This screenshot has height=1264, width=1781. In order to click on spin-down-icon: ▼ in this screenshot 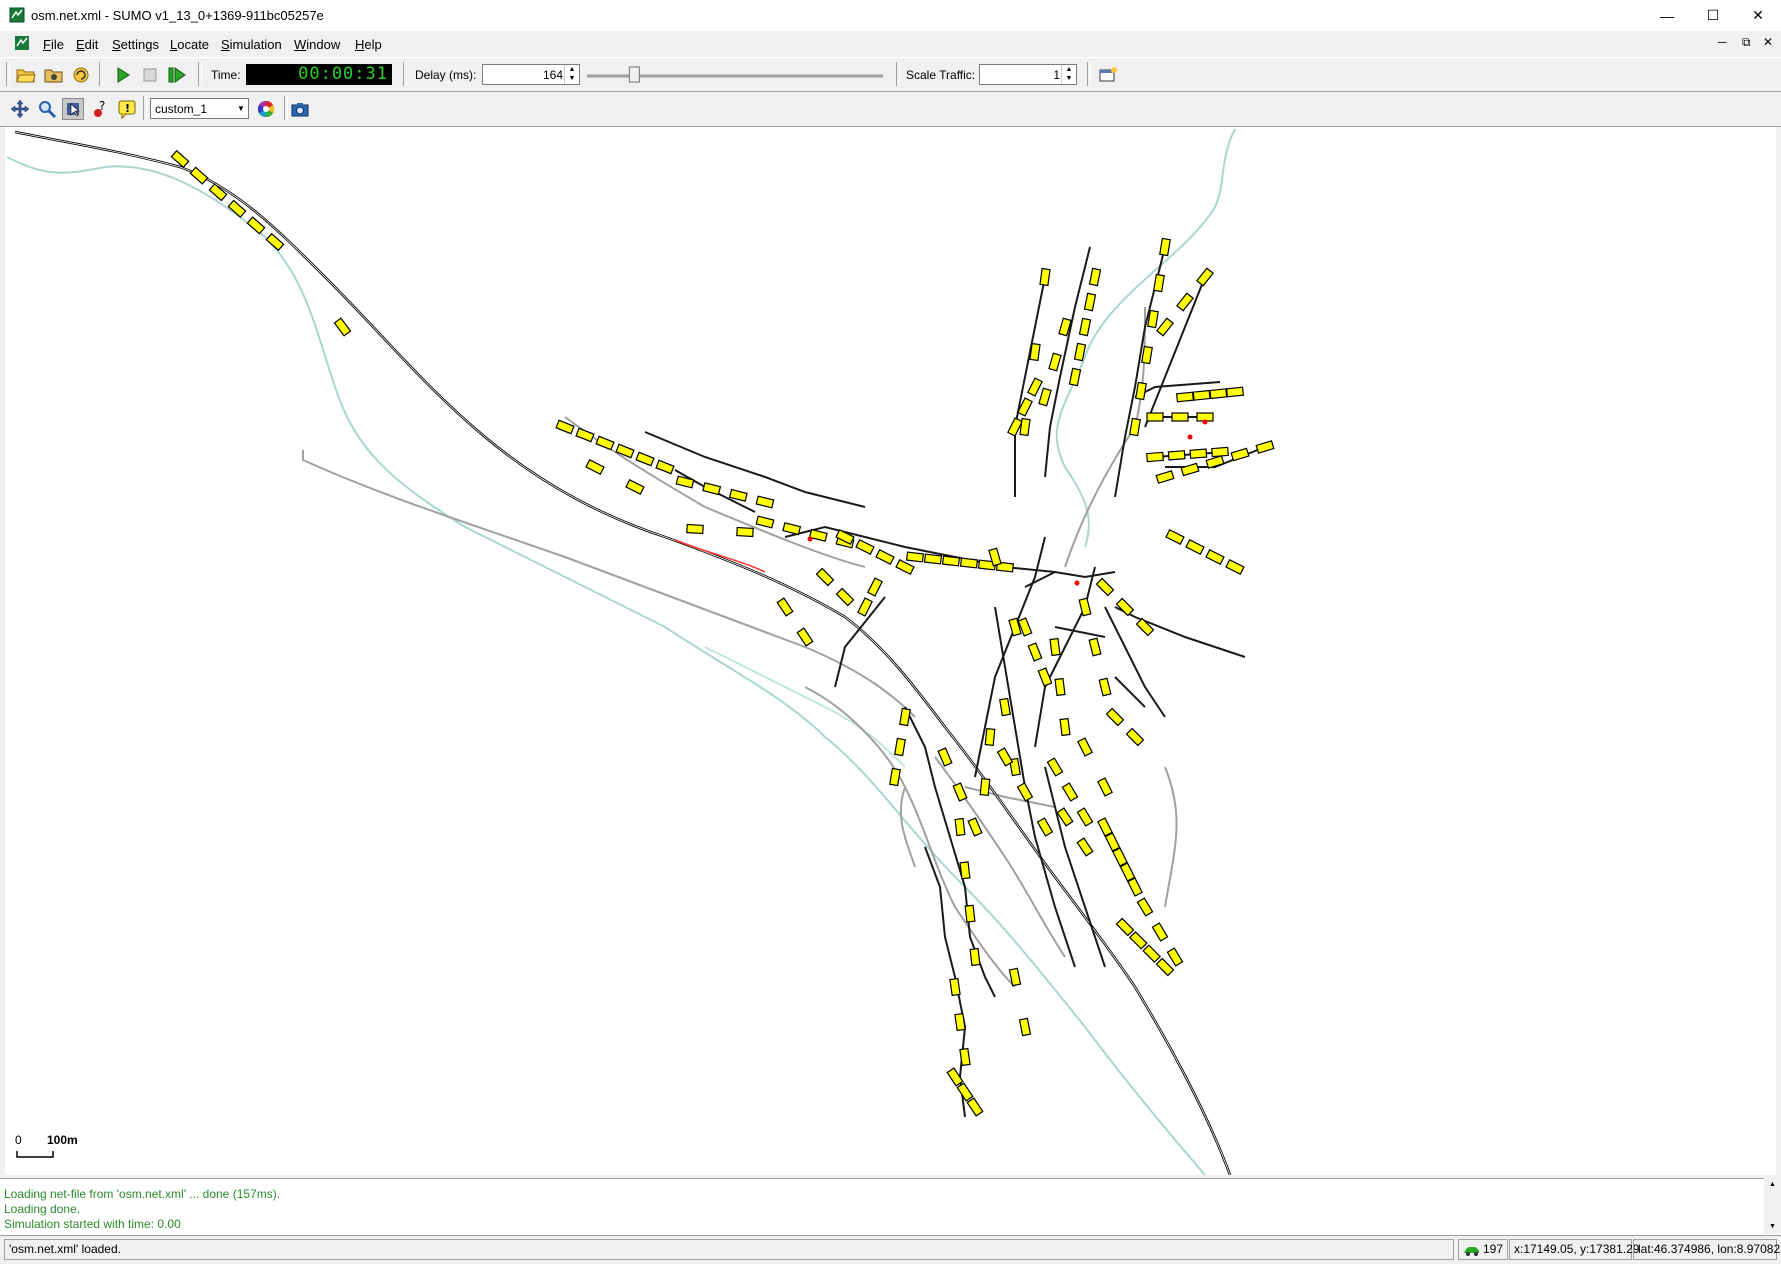, I will do `click(1069, 78)`.